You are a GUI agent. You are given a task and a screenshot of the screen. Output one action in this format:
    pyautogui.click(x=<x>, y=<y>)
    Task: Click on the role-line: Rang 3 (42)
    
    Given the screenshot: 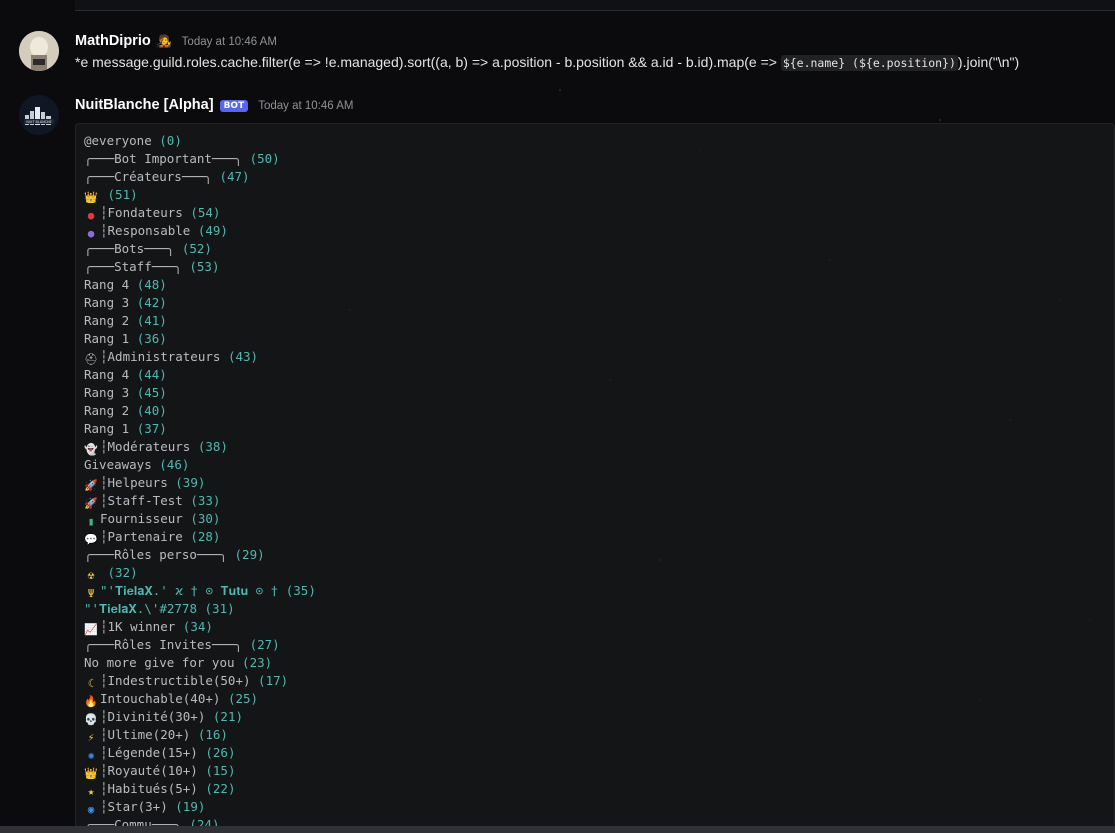 What is the action you would take?
    pyautogui.click(x=599, y=303)
    